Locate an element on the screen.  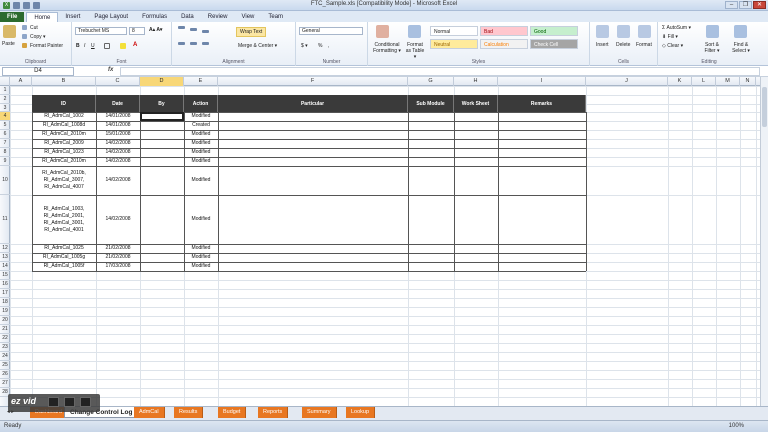
align-left-icon is located at coordinates (181, 43).